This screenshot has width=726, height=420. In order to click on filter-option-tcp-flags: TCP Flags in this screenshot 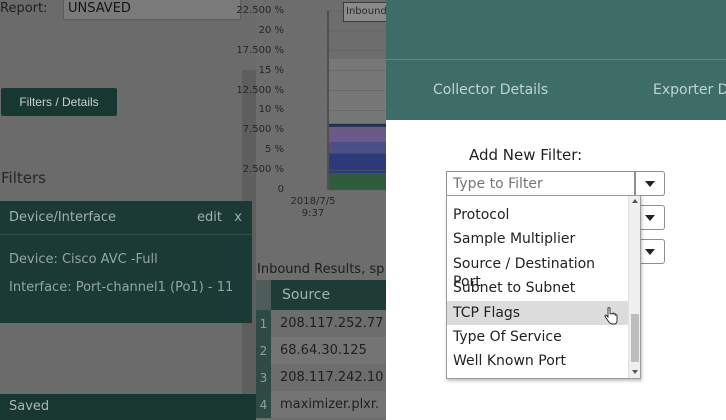, I will do `click(537, 312)`.